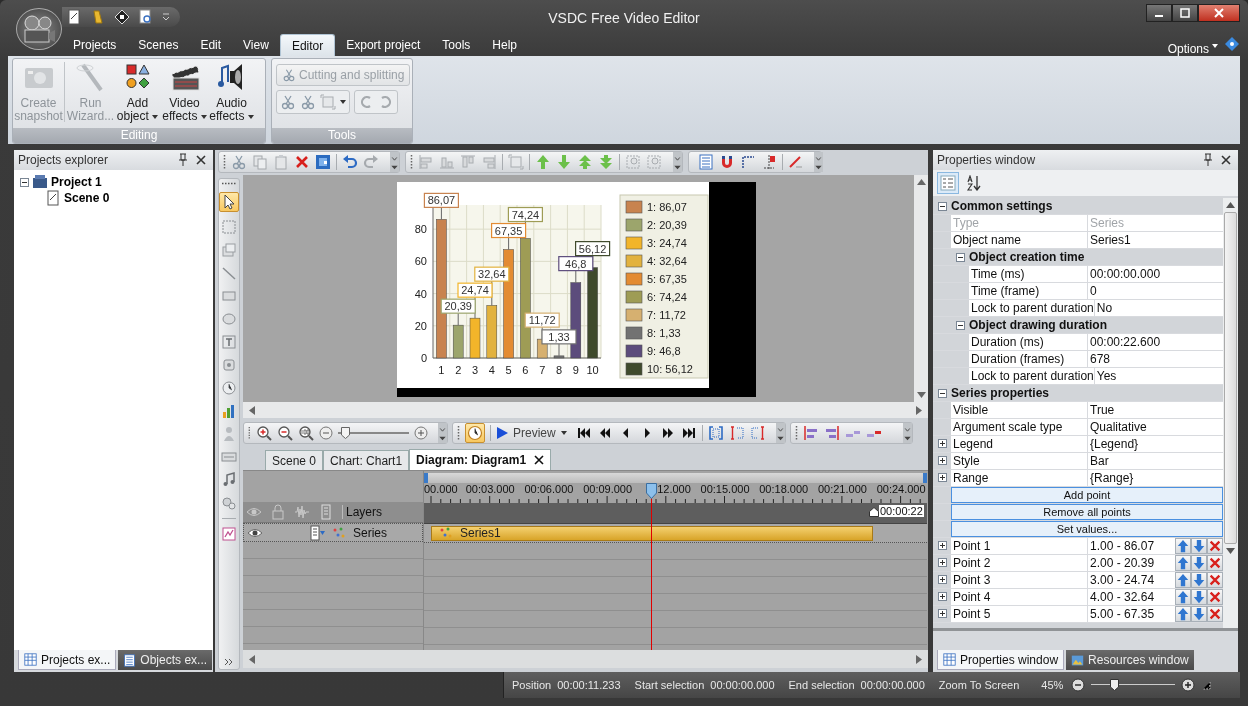  Describe the element at coordinates (531, 433) in the screenshot. I see `preview-button: Preview` at that location.